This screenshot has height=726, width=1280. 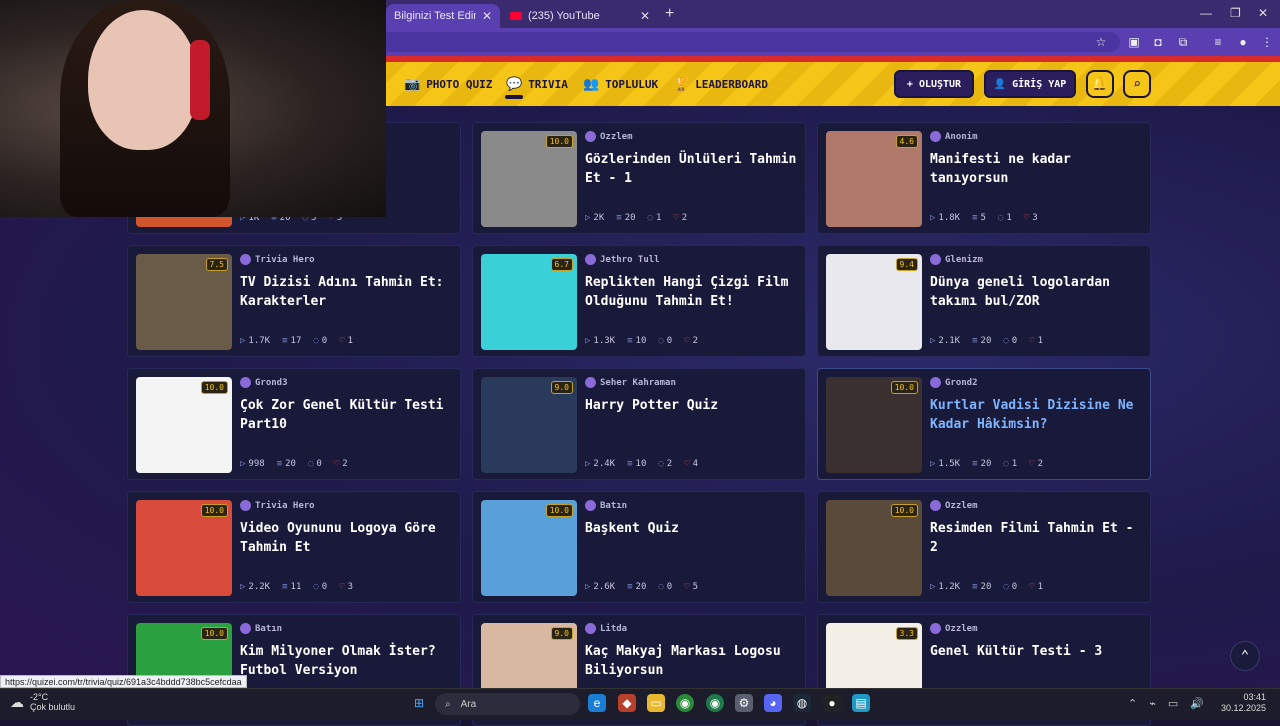 I want to click on close-window-icon: ✕, so click(x=1263, y=13).